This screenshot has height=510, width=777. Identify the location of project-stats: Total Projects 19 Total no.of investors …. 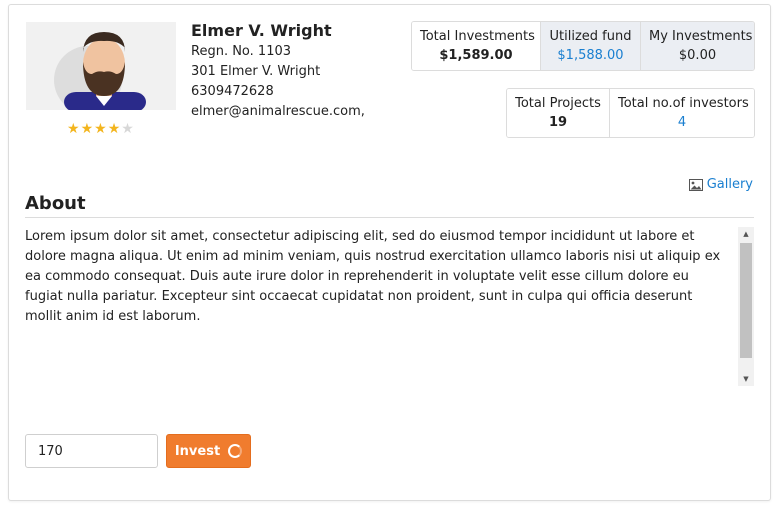
(630, 113).